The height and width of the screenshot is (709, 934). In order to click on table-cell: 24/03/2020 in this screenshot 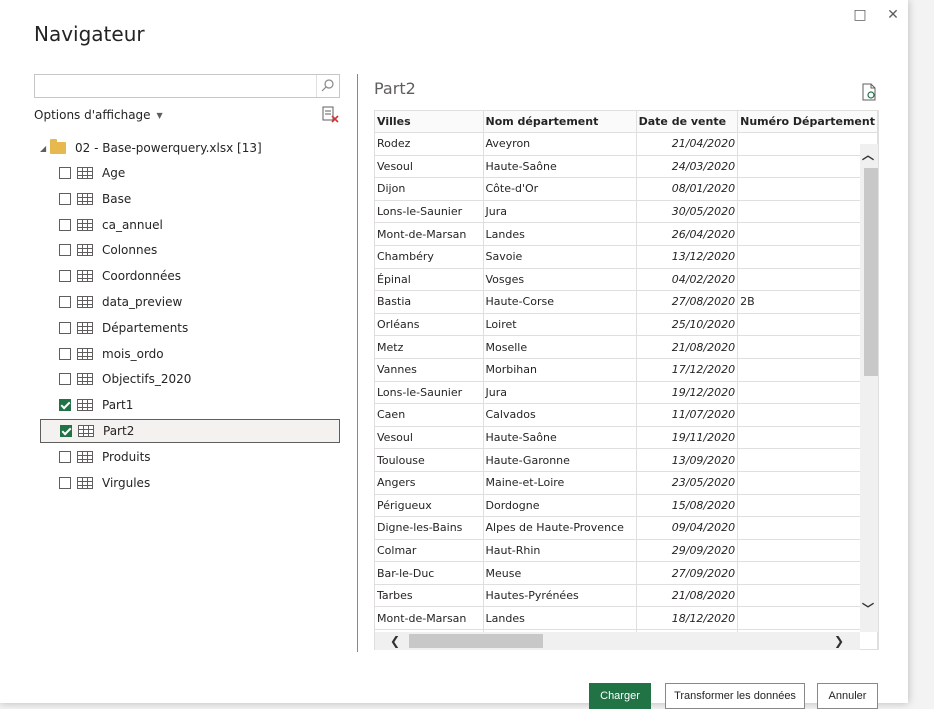, I will do `click(687, 167)`.